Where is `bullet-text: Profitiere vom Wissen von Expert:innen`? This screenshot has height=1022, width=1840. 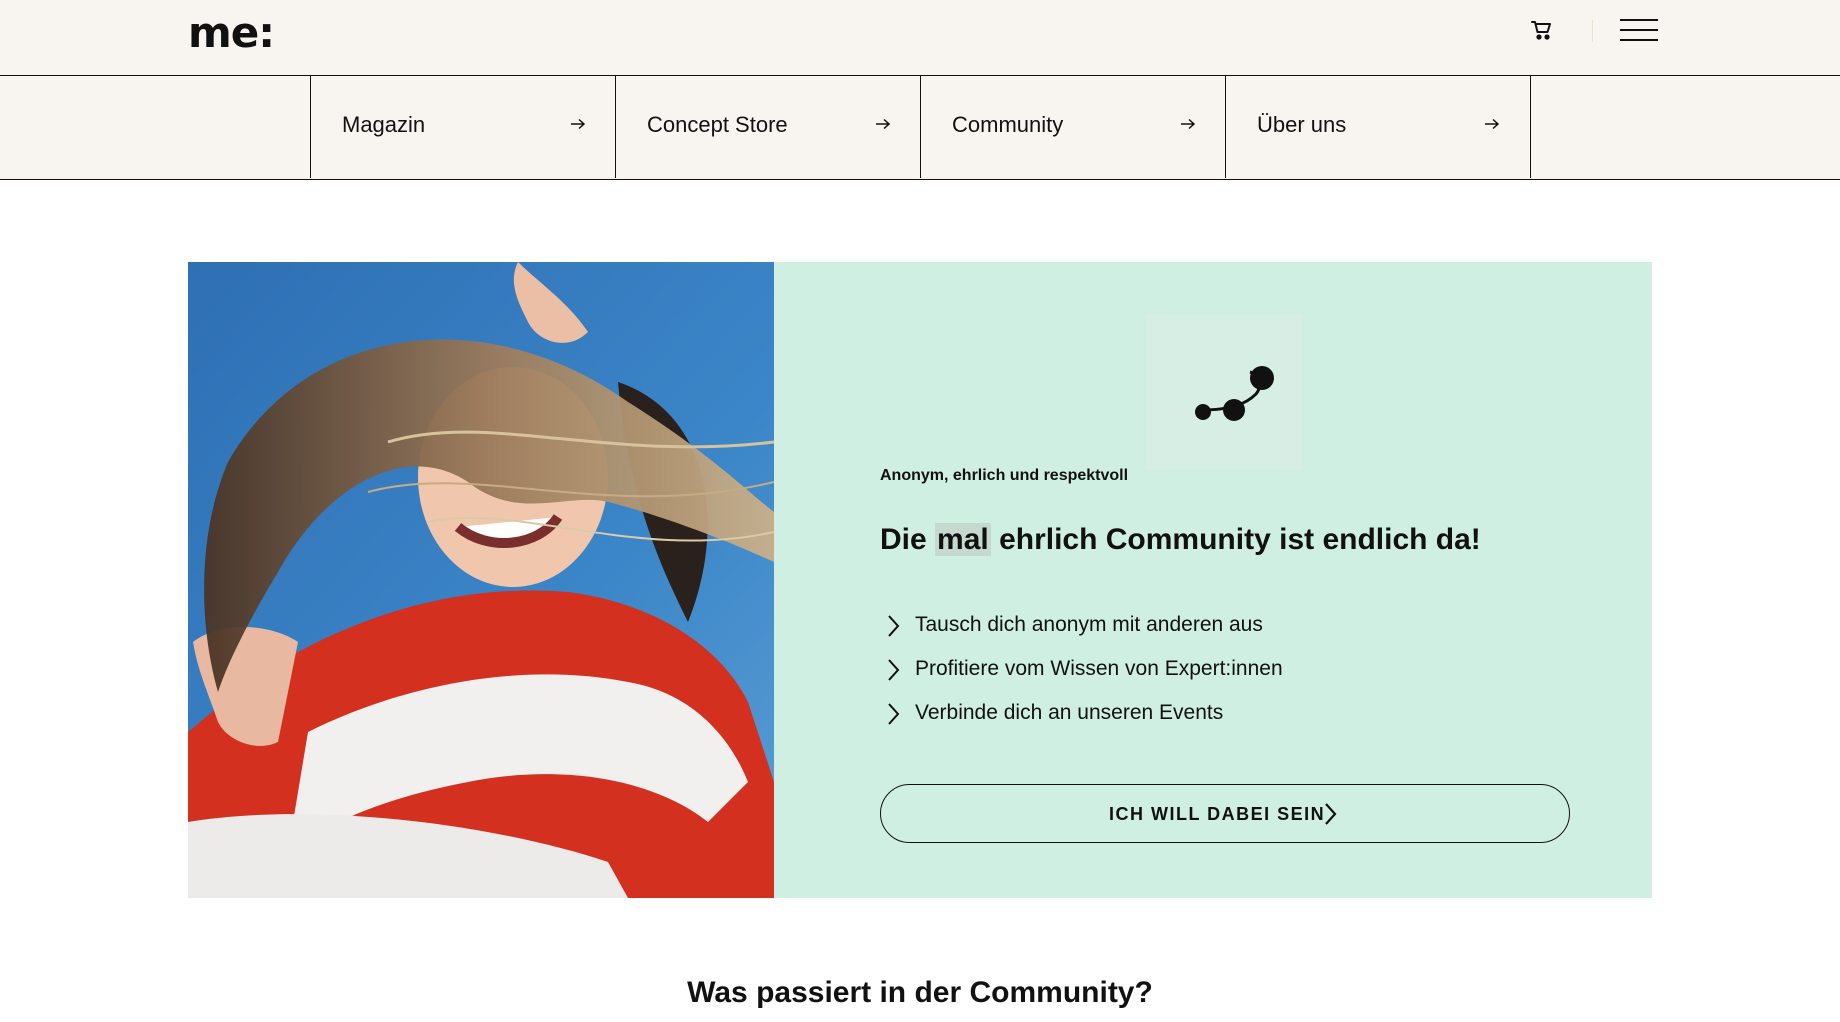 bullet-text: Profitiere vom Wissen von Expert:innen is located at coordinates (1099, 668).